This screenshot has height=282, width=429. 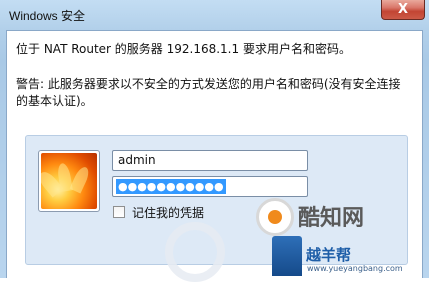 What do you see at coordinates (329, 255) in the screenshot?
I see `watermark-site: 越羊帮` at bounding box center [329, 255].